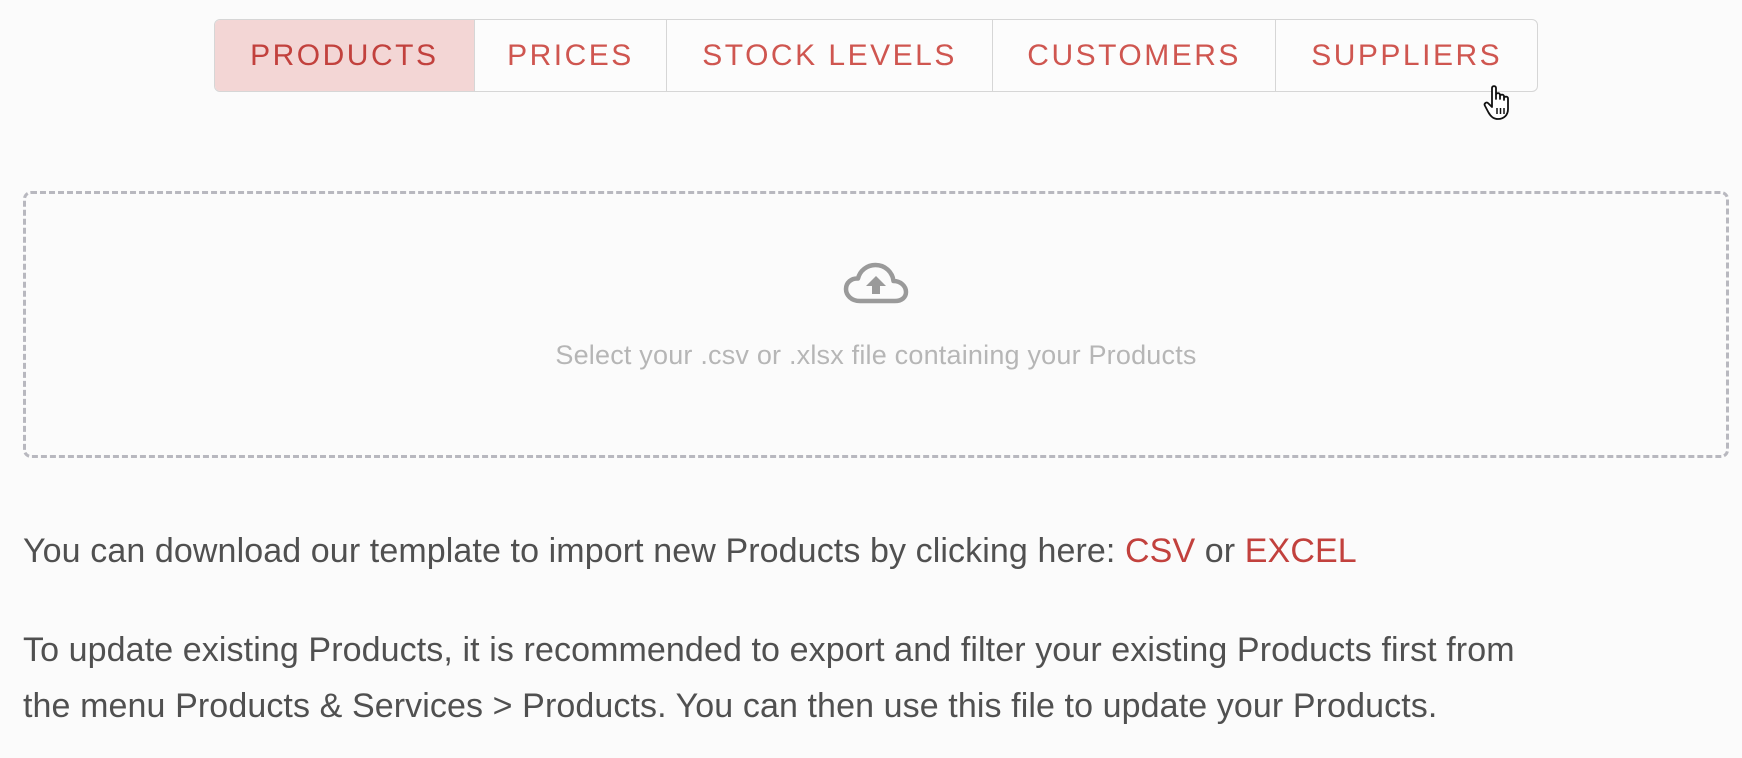 This screenshot has width=1742, height=758. What do you see at coordinates (1301, 551) in the screenshot?
I see `excel-template-link: EXCEL` at bounding box center [1301, 551].